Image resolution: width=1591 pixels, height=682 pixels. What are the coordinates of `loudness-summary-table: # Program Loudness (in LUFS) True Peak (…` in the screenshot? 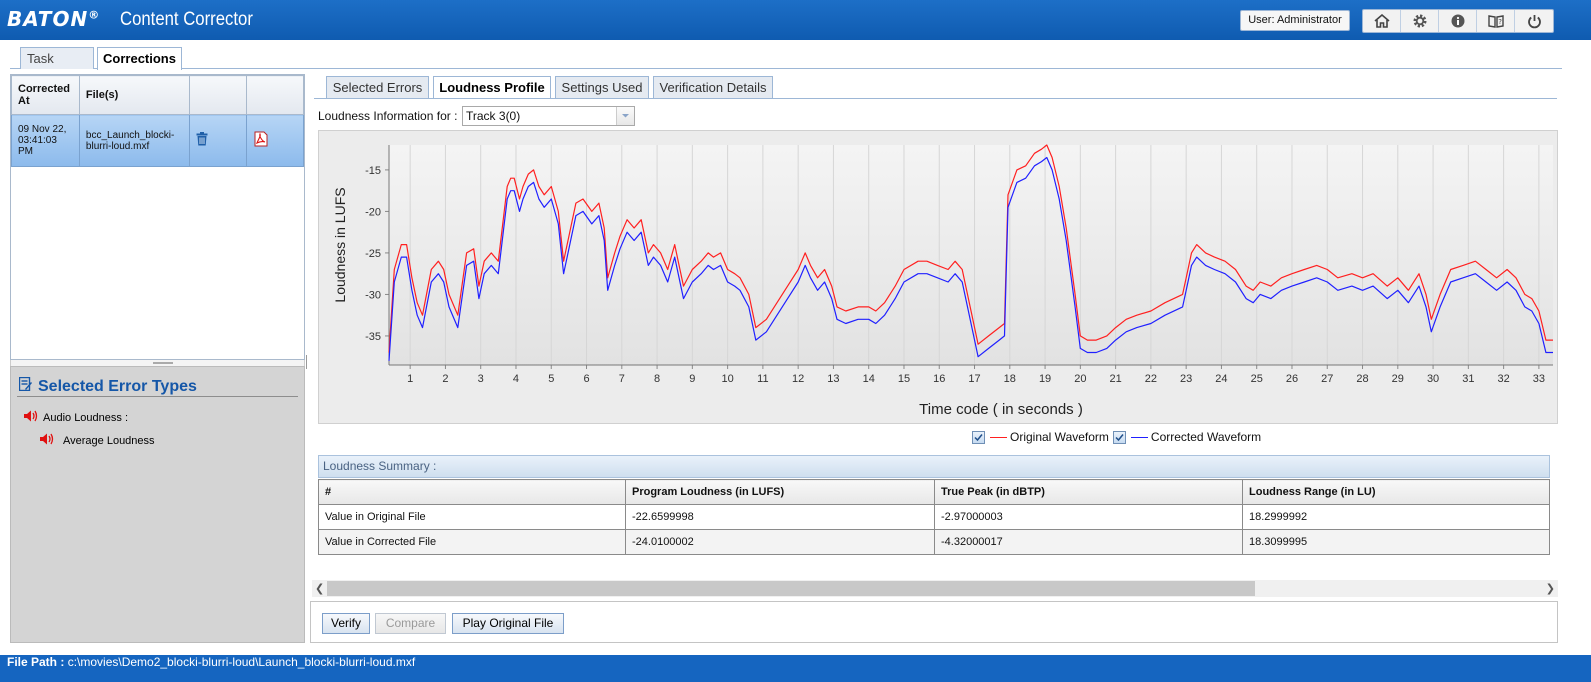 It's located at (934, 517).